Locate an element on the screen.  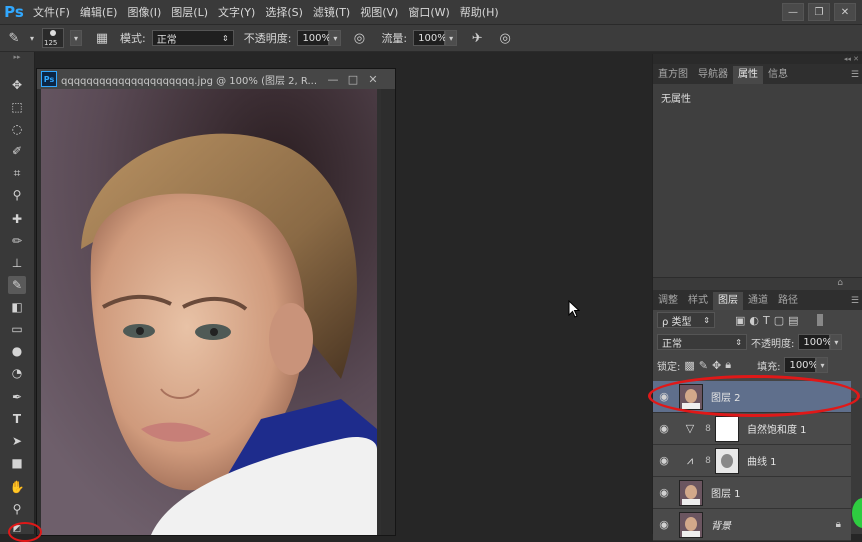
brush-dot-icon is located at coordinates (53, 33).